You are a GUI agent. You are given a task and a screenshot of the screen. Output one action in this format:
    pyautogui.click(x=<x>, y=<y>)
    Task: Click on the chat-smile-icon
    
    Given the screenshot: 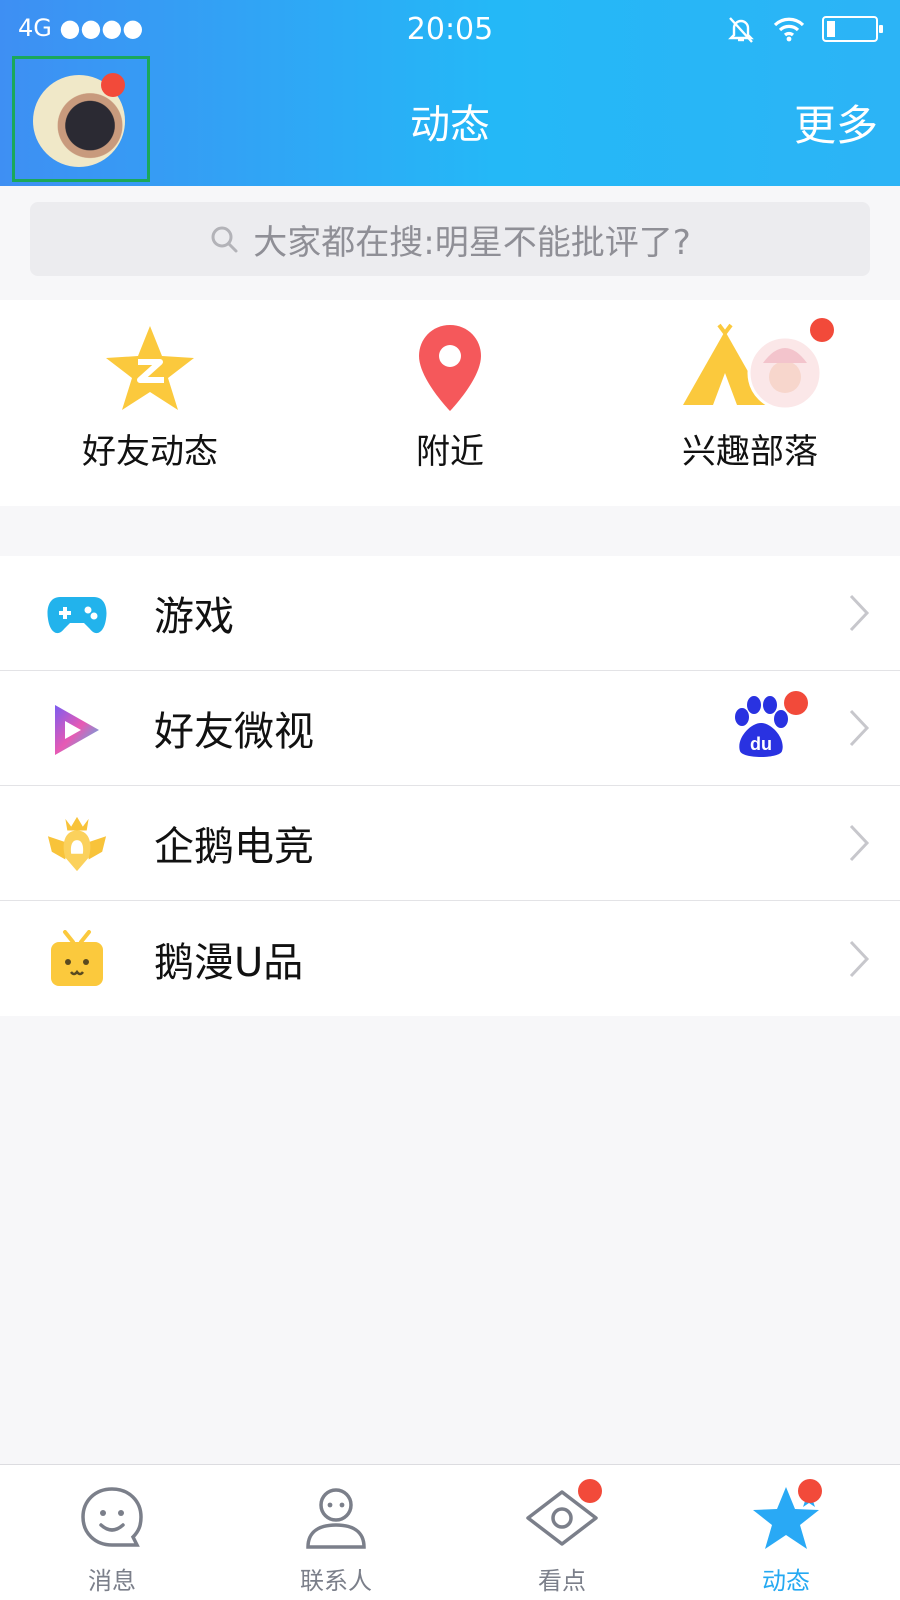 What is the action you would take?
    pyautogui.click(x=112, y=1517)
    